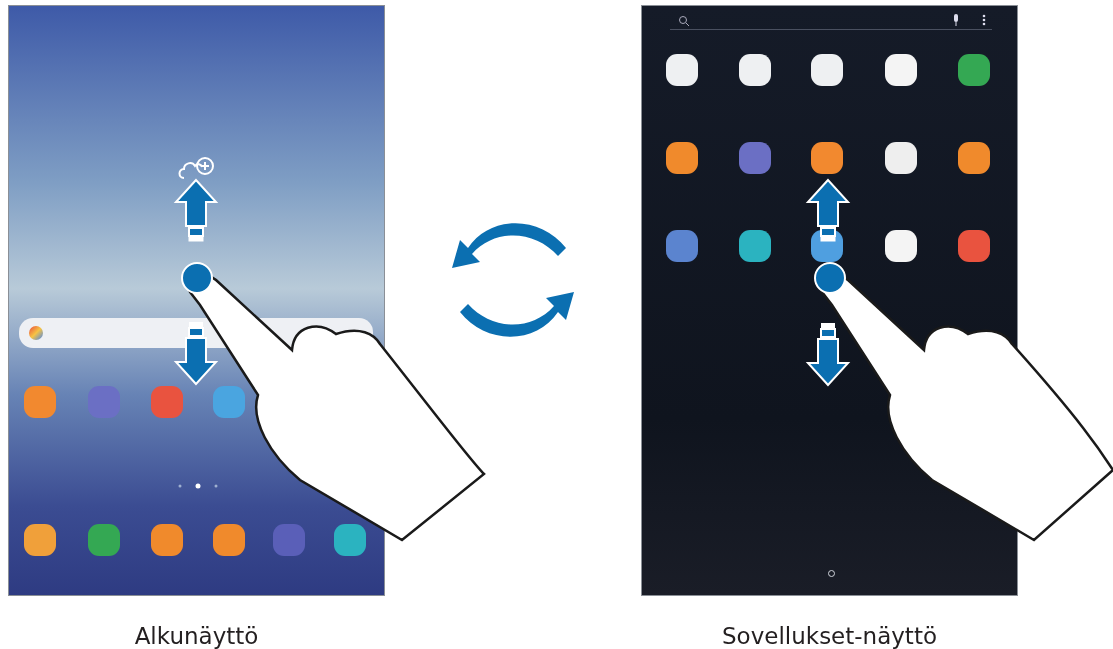 This screenshot has height=649, width=1113. What do you see at coordinates (956, 20) in the screenshot?
I see `microphone-icon` at bounding box center [956, 20].